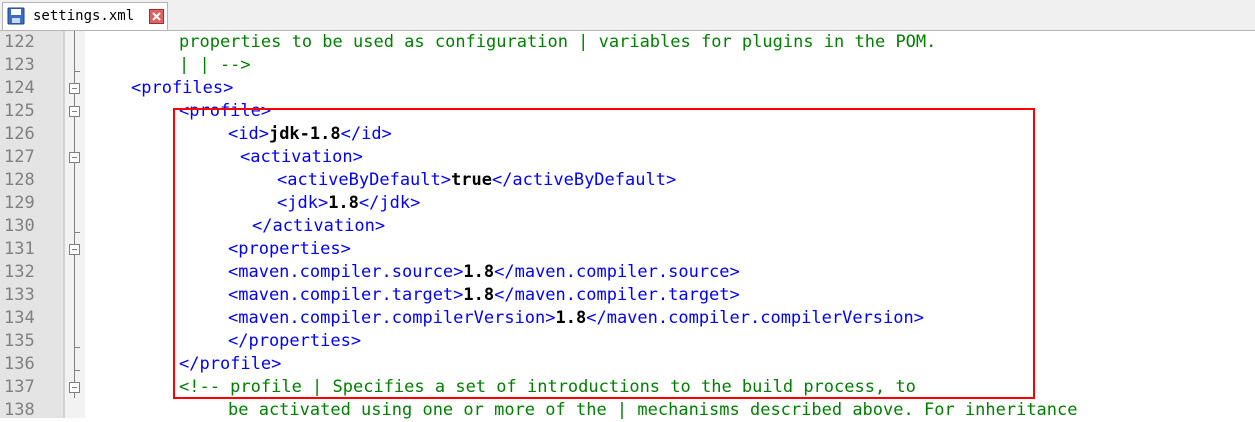 The width and height of the screenshot is (1255, 422). I want to click on code-line: 127 <activation>, so click(627, 157).